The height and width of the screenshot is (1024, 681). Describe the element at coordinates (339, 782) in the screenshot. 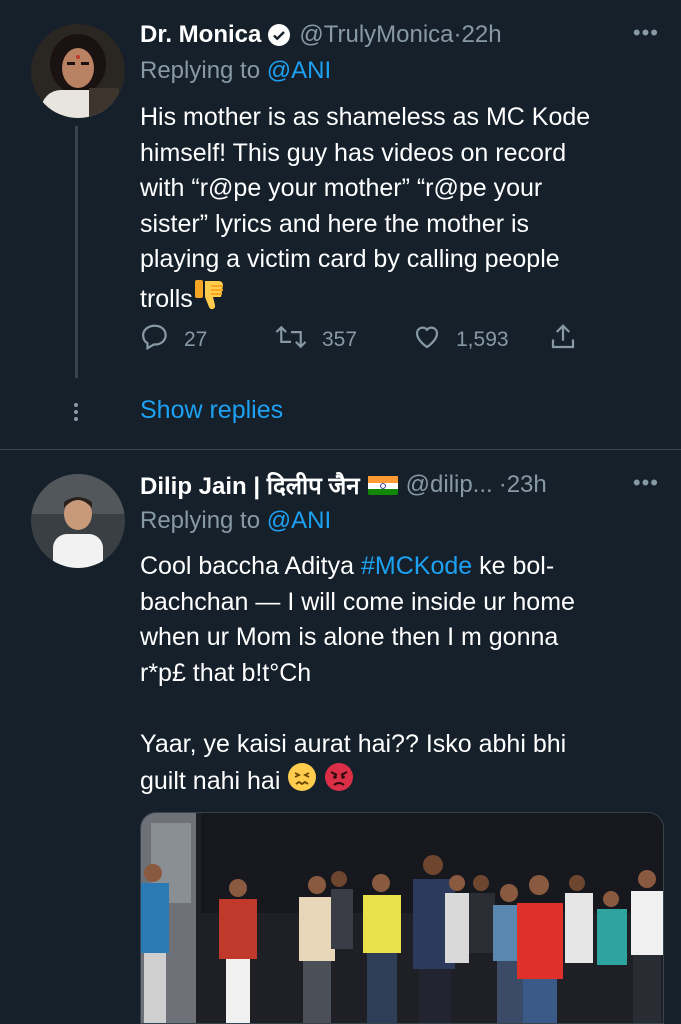

I see `angry-face-icon` at that location.